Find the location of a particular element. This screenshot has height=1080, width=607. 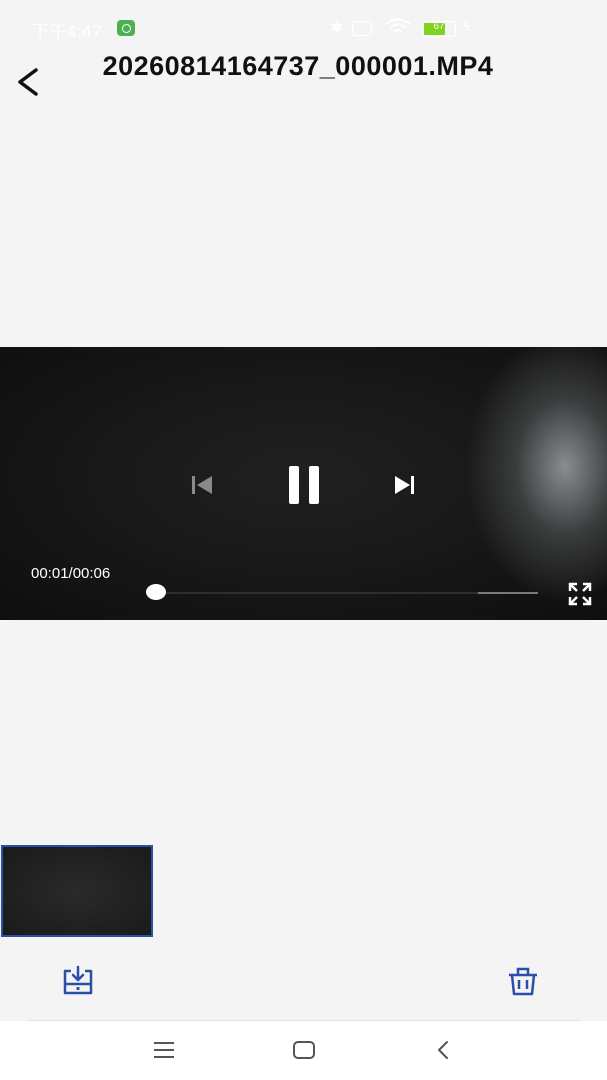

battery-icon: 67 is located at coordinates (439, 29).